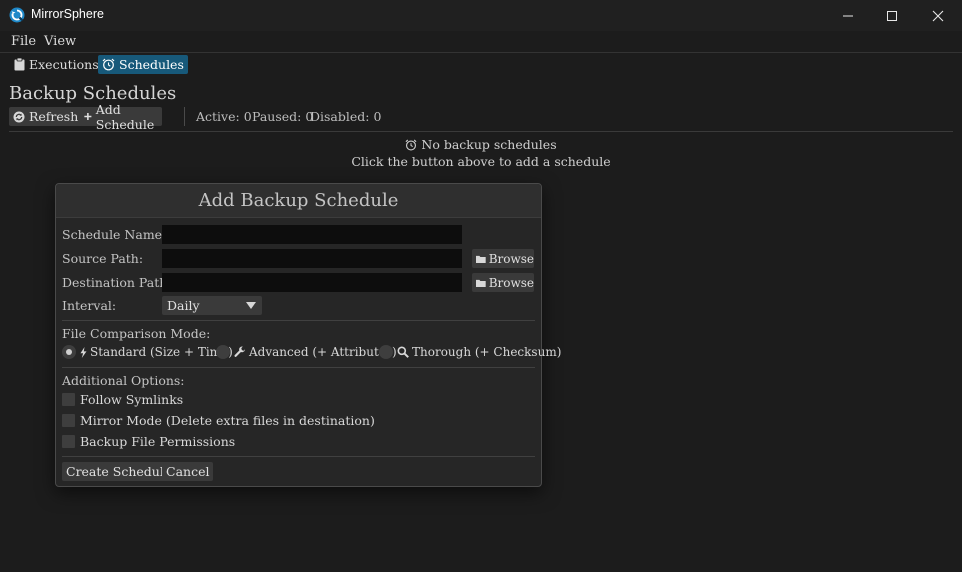 The image size is (962, 572). I want to click on tab-schedules-label: Schedules, so click(151, 64).